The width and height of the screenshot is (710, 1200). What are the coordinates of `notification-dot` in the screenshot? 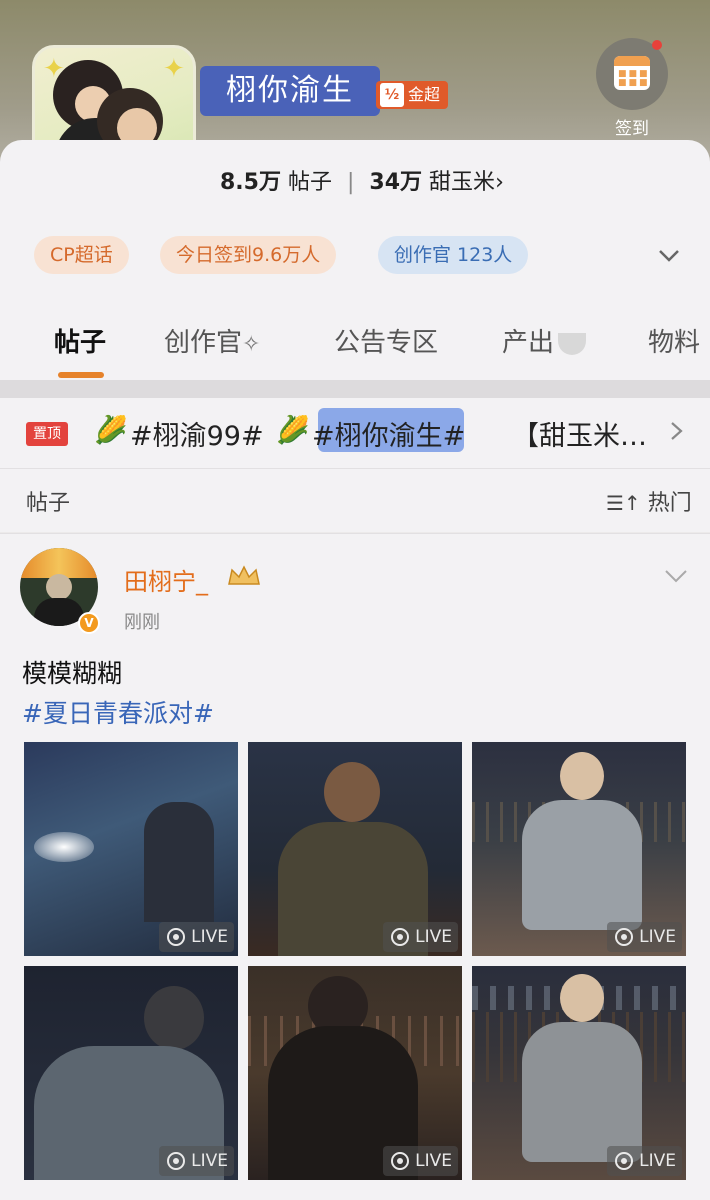 It's located at (657, 45).